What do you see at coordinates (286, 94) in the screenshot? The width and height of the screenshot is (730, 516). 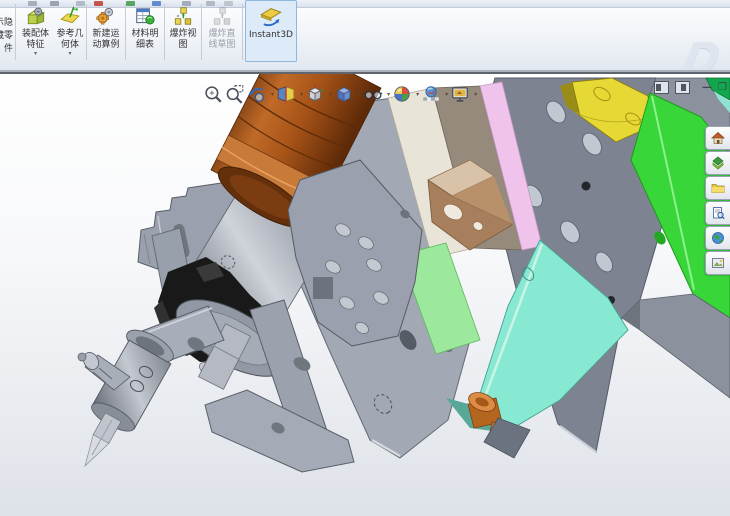 I see `section-view-icon` at bounding box center [286, 94].